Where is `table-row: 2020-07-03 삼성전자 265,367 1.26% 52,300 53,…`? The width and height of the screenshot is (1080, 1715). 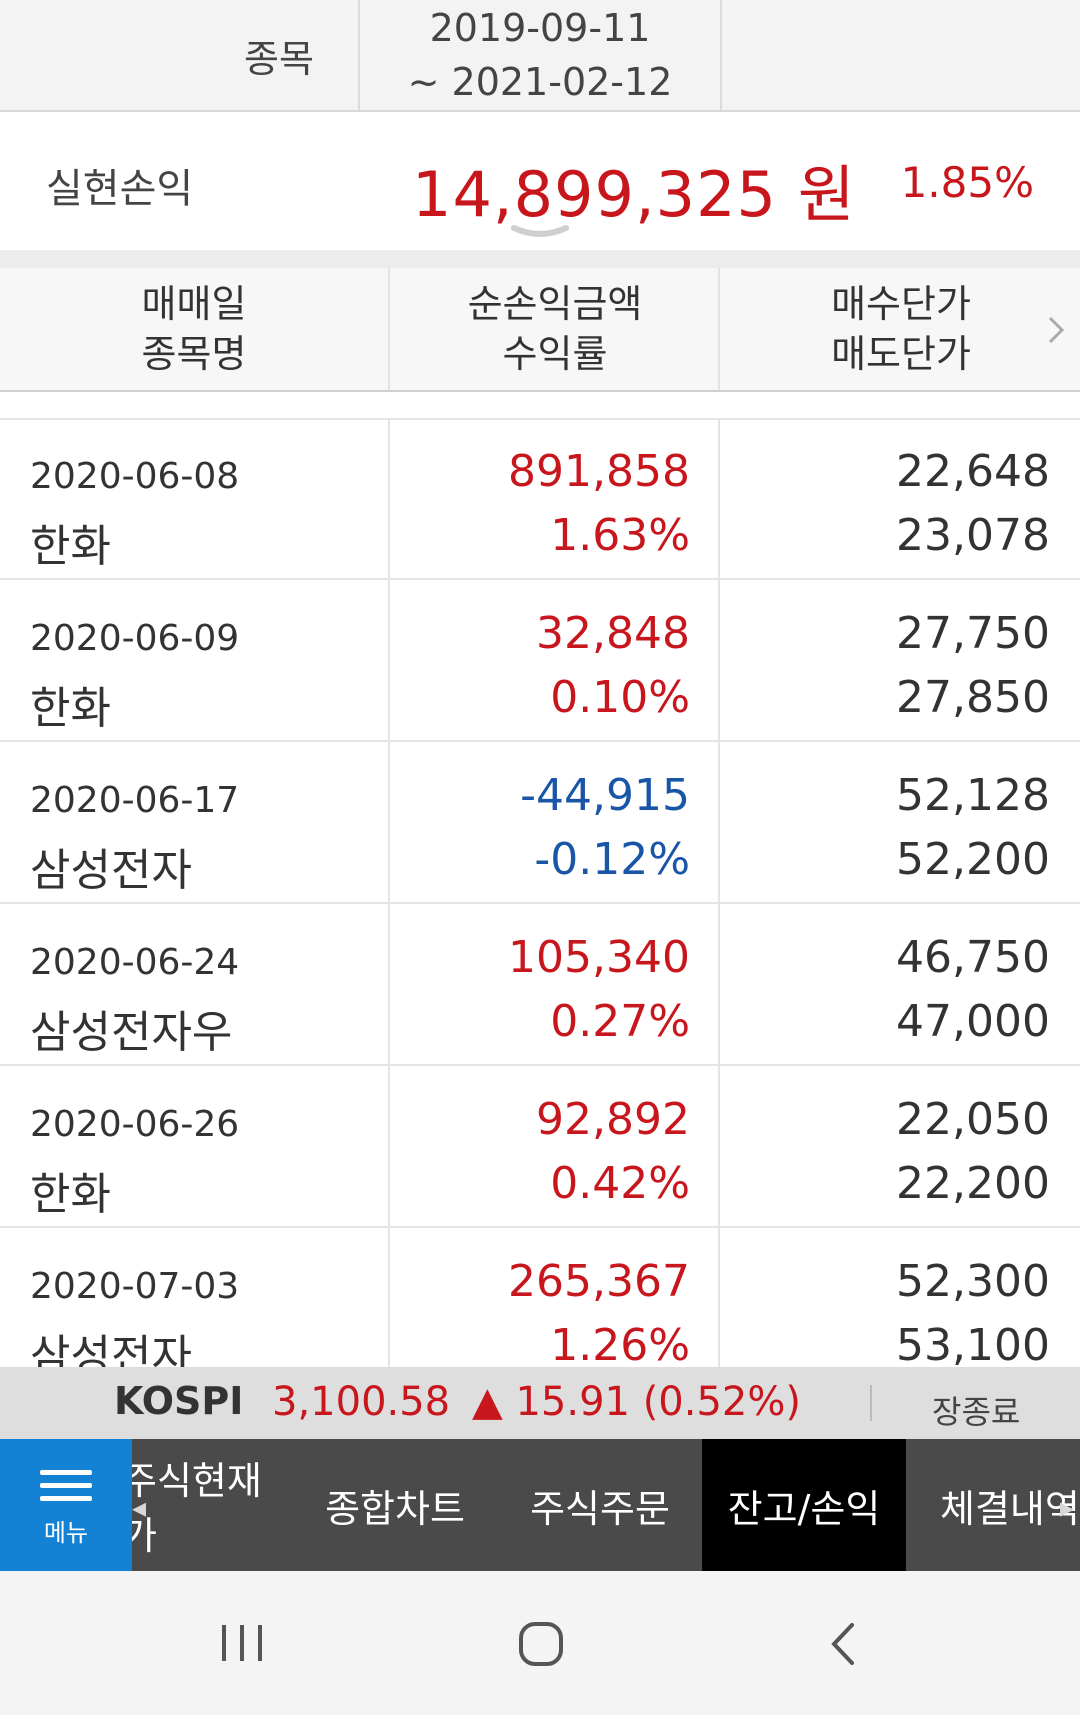
table-row: 2020-07-03 삼성전자 265,367 1.26% 52,300 53,… is located at coordinates (540, 1297).